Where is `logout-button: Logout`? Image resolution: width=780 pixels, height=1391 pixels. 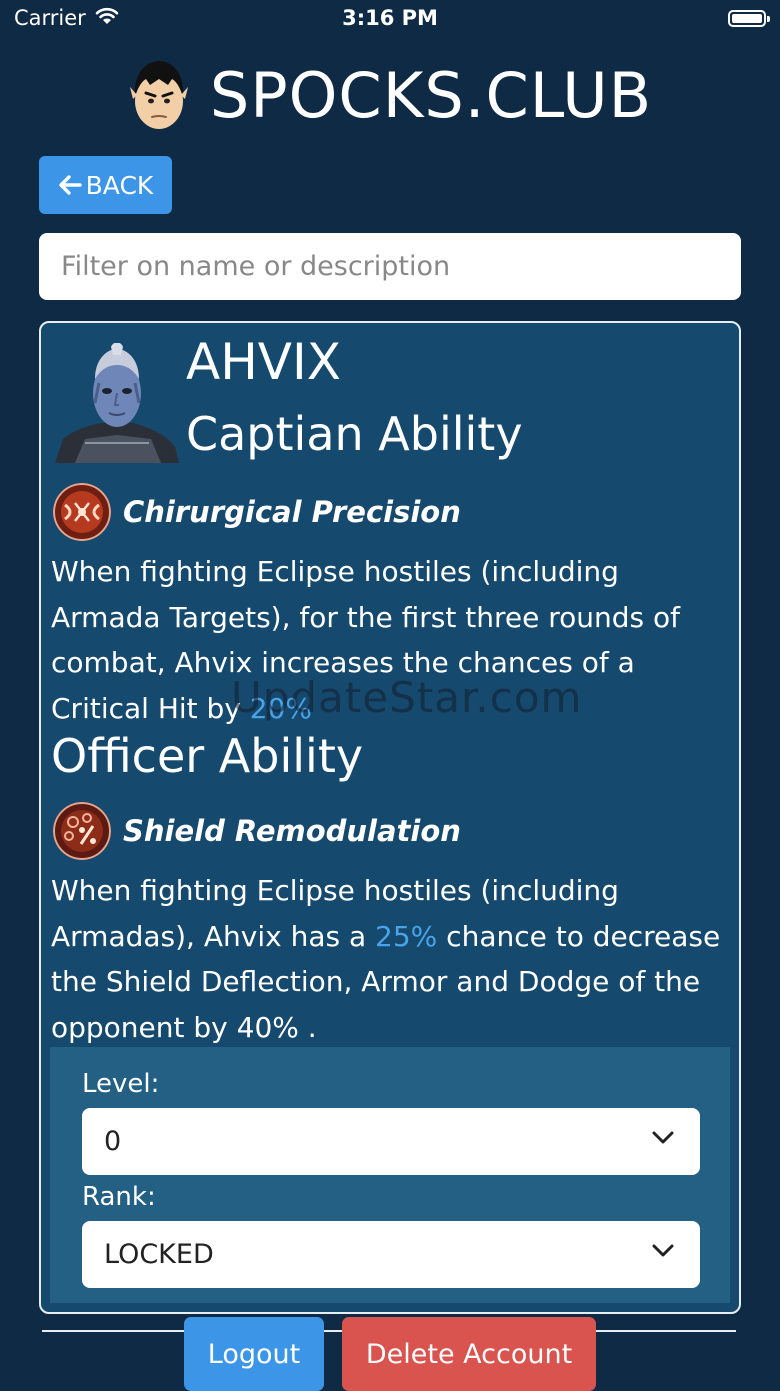
logout-button: Logout is located at coordinates (254, 1354).